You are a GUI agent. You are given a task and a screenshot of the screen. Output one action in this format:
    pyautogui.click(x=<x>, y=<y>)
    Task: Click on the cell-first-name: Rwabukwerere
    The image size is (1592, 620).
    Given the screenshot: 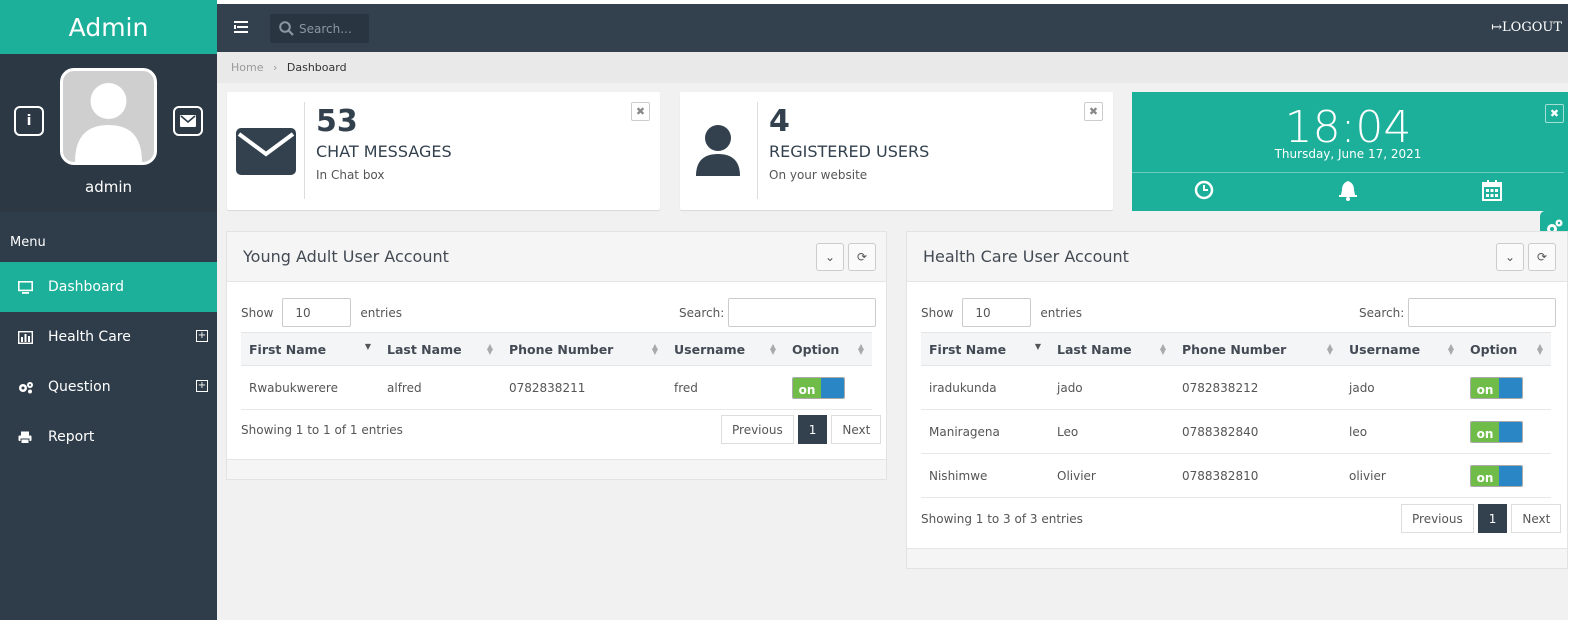 What is the action you would take?
    pyautogui.click(x=310, y=387)
    